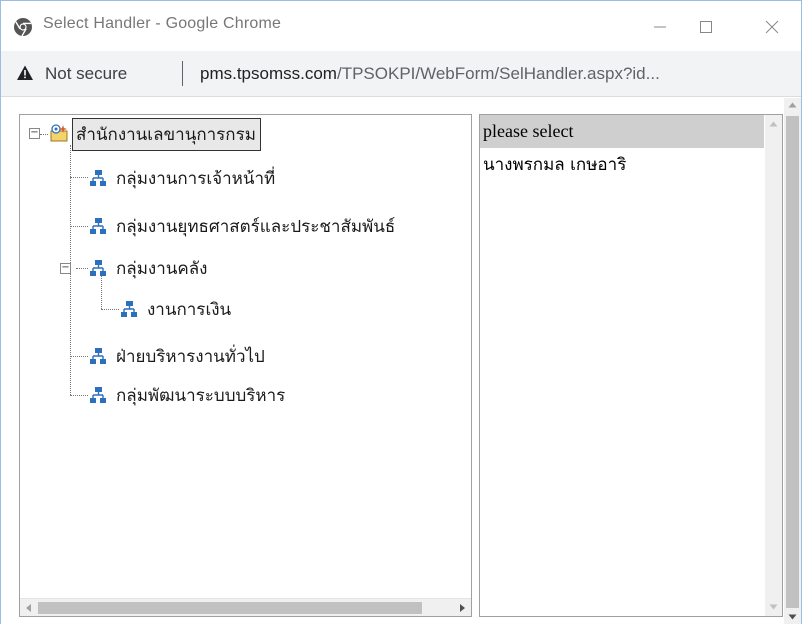  Describe the element at coordinates (23, 27) in the screenshot. I see `chrome-icon` at that location.